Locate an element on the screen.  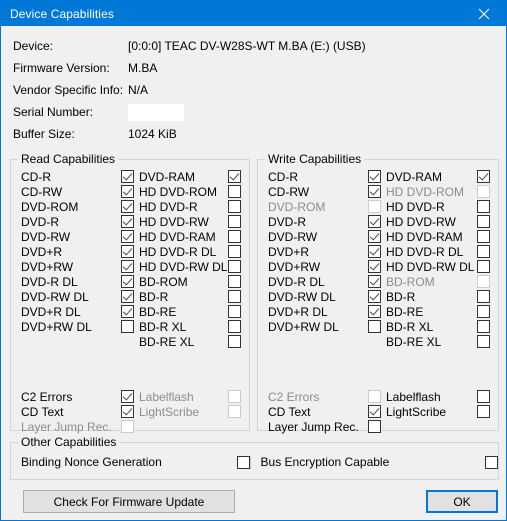
capability-row: DVD-ROM is located at coordinates (77, 206).